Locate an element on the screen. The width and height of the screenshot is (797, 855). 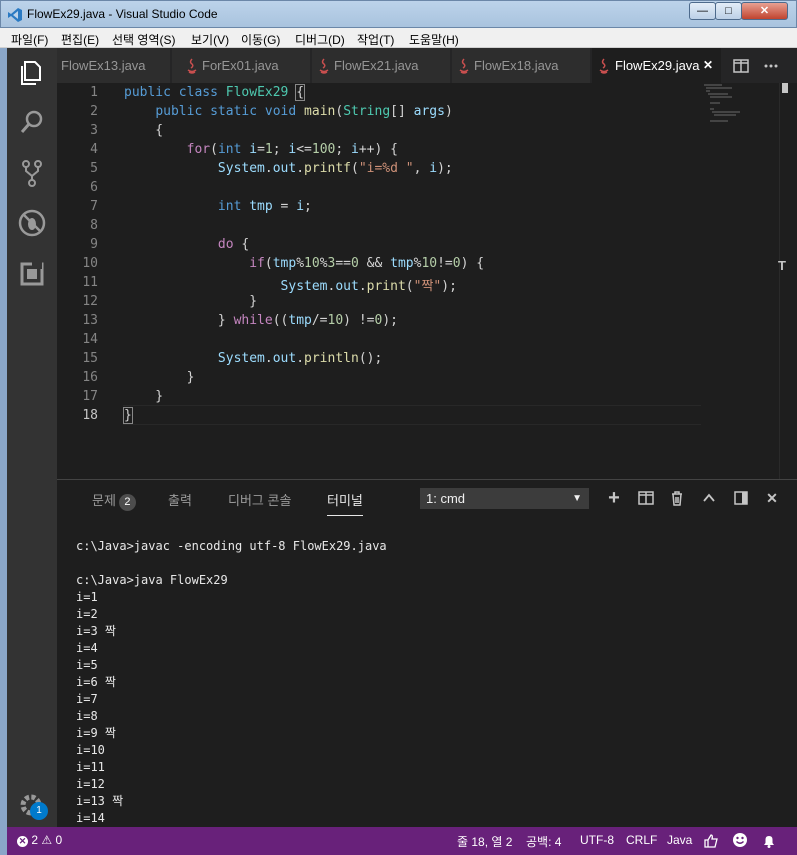
tab-label: ForEx01.java is located at coordinates (240, 65).